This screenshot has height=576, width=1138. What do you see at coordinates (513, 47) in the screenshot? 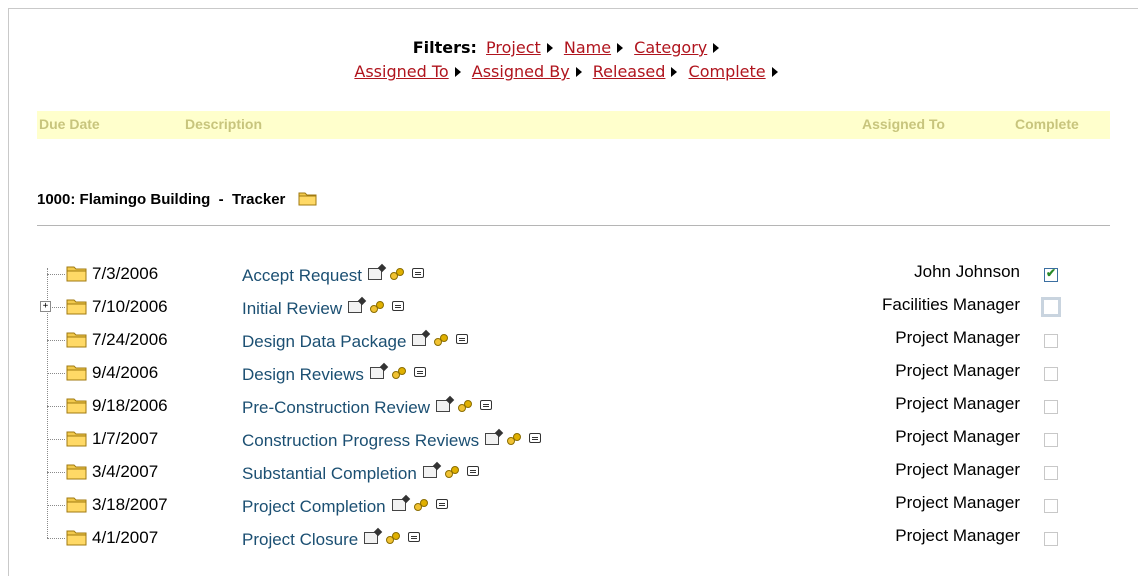
I see `filter-project-link: Project` at bounding box center [513, 47].